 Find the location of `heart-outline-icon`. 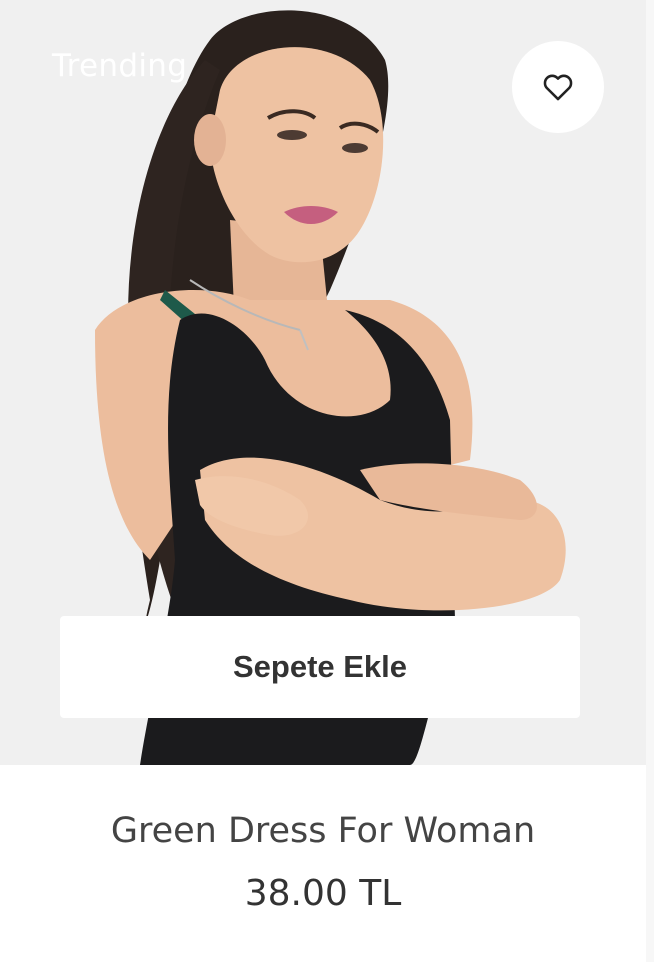

heart-outline-icon is located at coordinates (558, 87).